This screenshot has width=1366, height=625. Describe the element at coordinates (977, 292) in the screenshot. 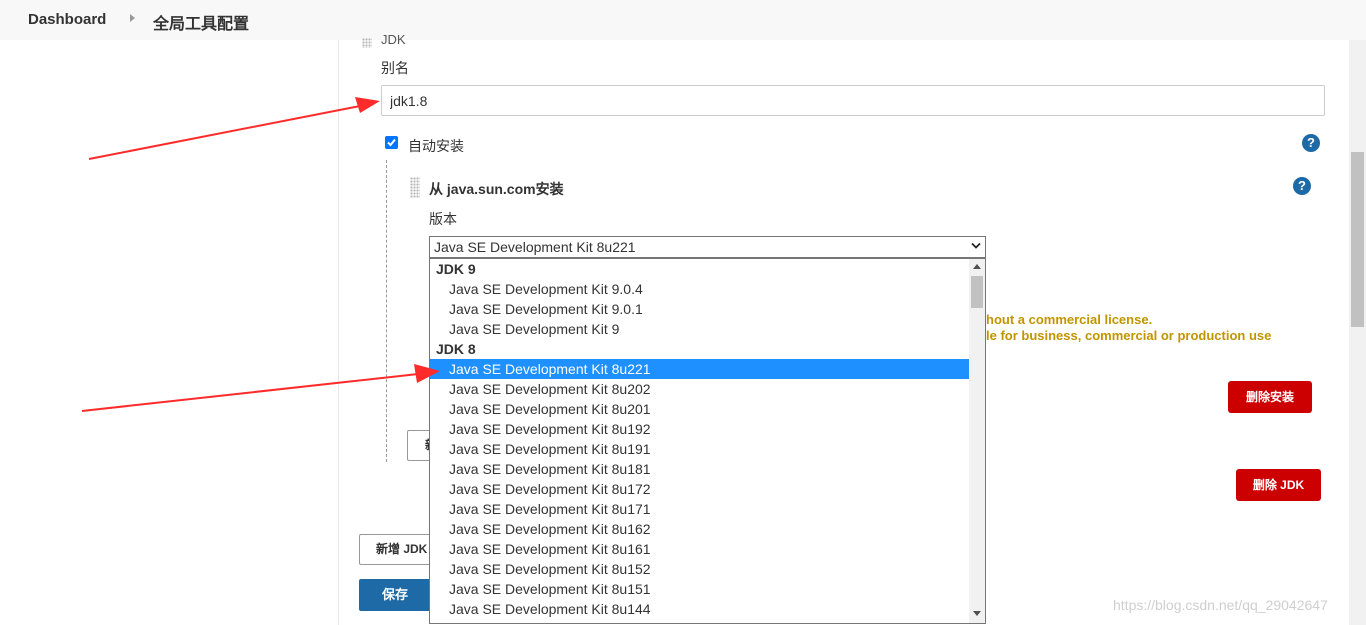

I see `dropdown-scrollbar-thumb` at that location.